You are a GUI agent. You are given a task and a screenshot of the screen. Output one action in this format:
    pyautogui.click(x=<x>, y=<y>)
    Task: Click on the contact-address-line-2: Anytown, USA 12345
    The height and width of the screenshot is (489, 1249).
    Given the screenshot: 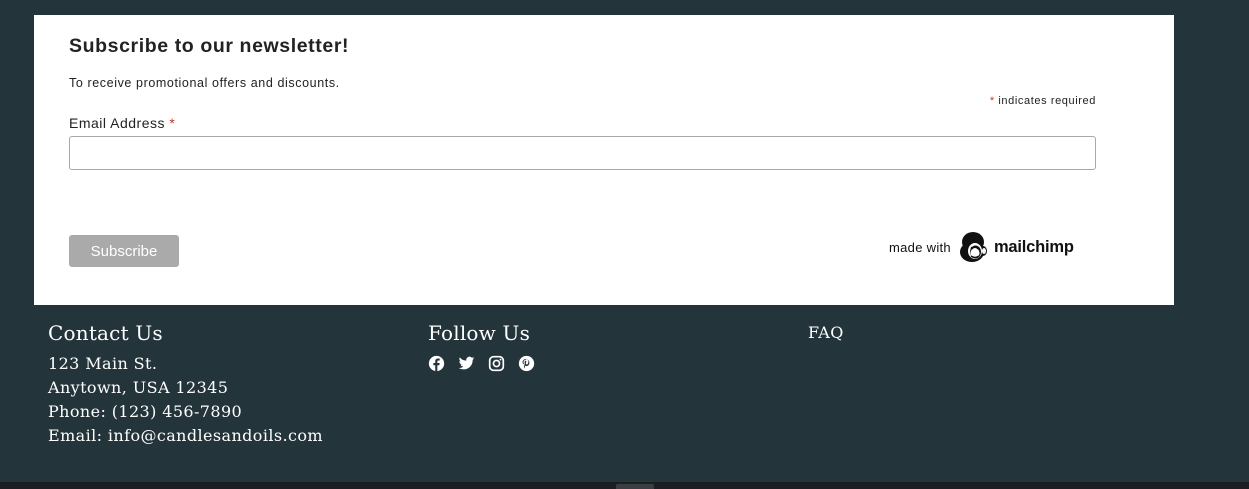 What is the action you would take?
    pyautogui.click(x=138, y=387)
    